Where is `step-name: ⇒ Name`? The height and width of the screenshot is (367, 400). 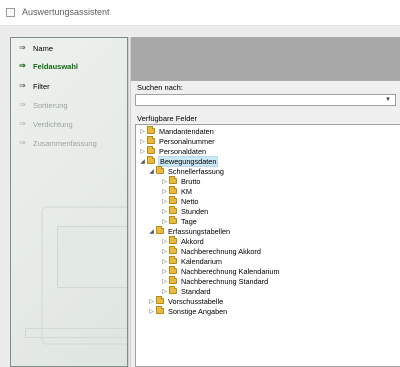 step-name: ⇒ Name is located at coordinates (36, 48).